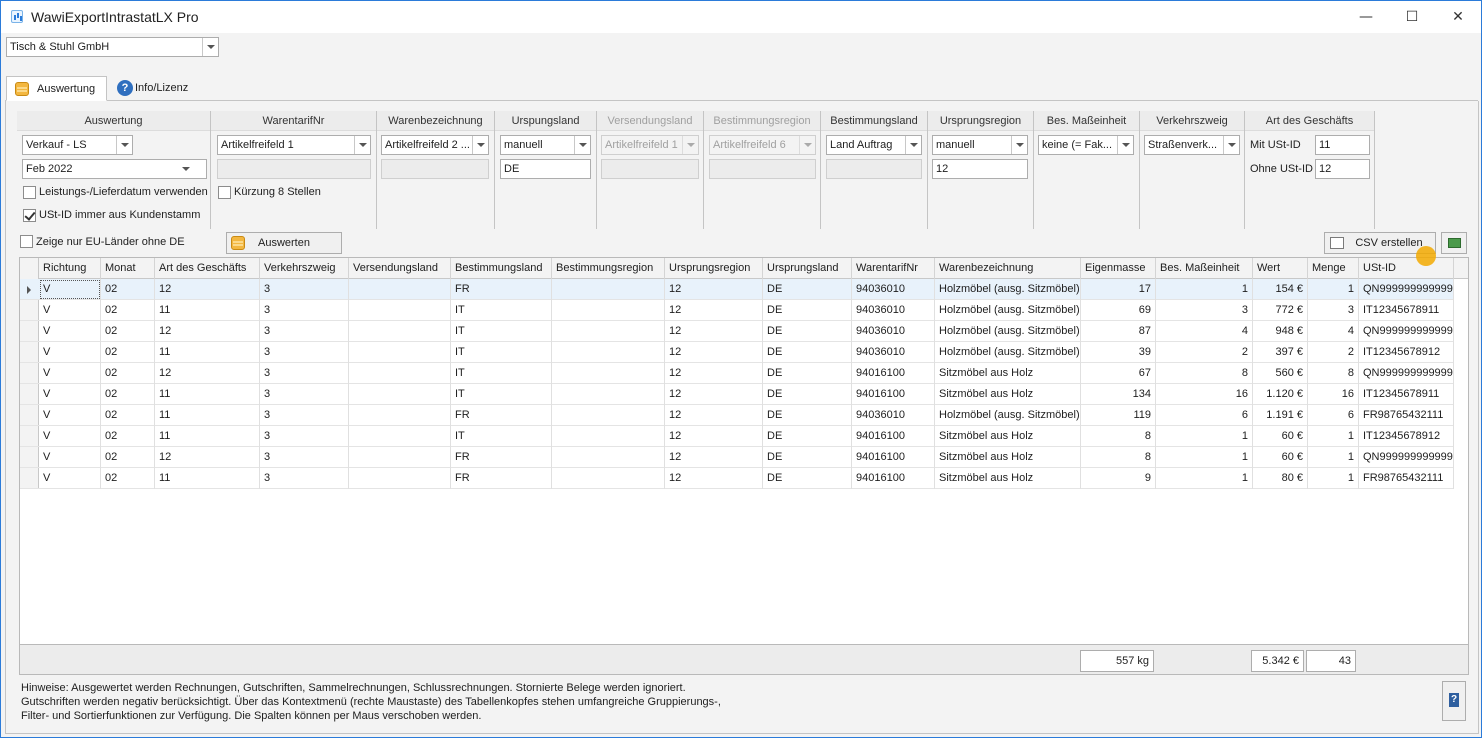 The image size is (1482, 738). I want to click on column-header: Ursprungsland, so click(807, 268).